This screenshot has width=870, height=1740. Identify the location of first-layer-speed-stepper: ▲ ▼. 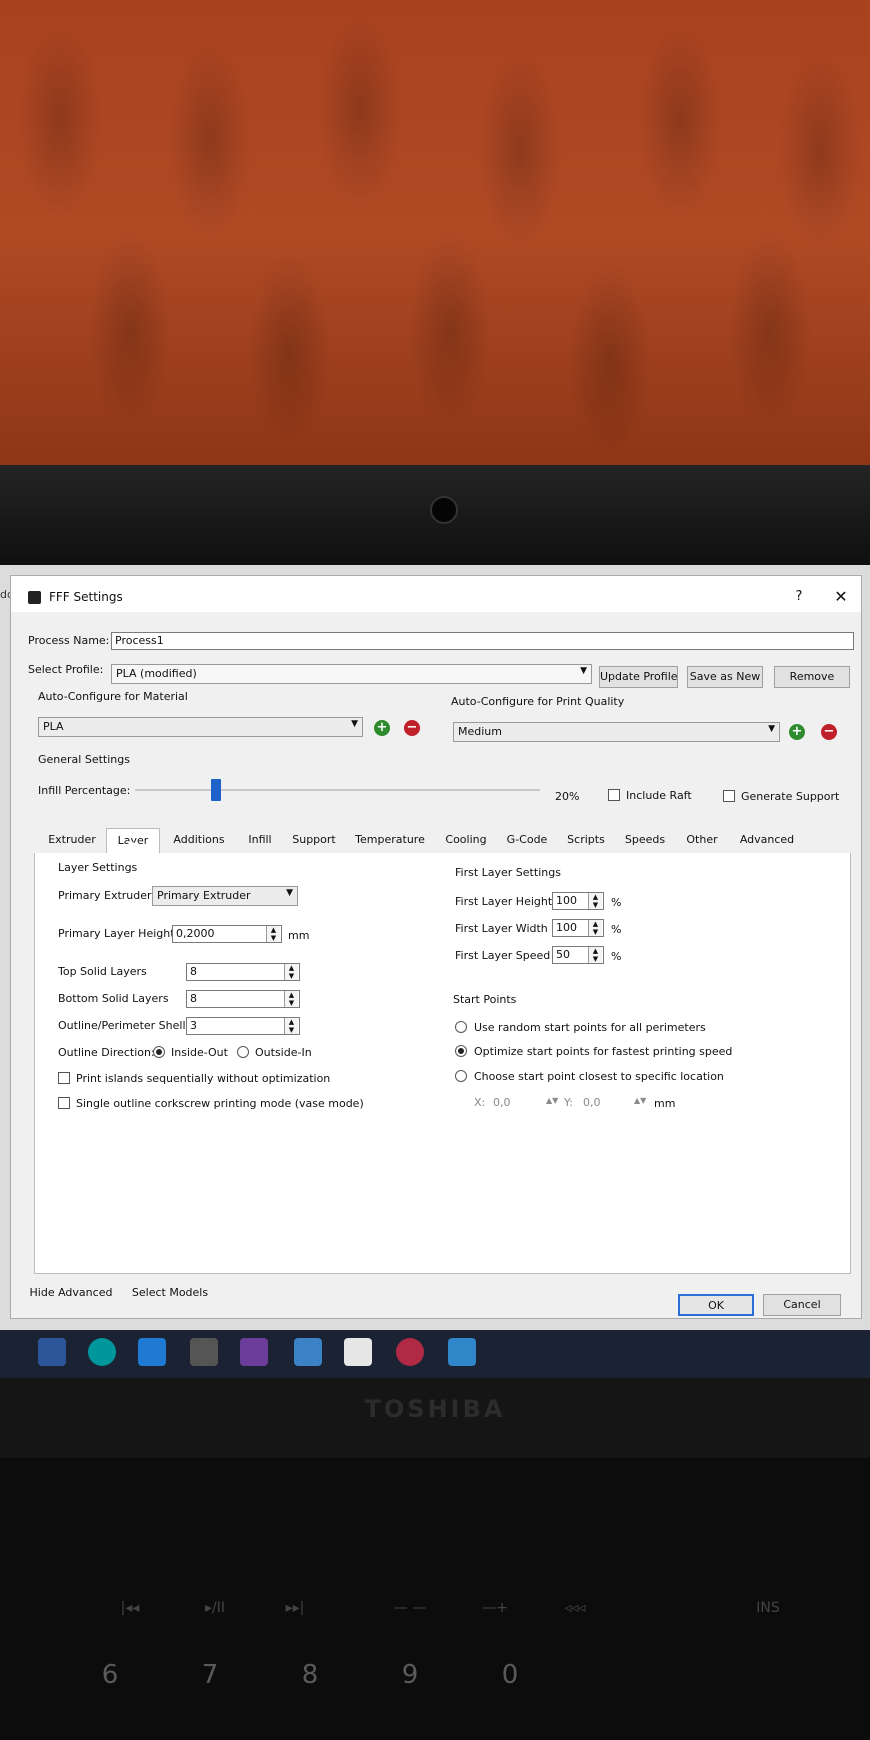
(595, 955).